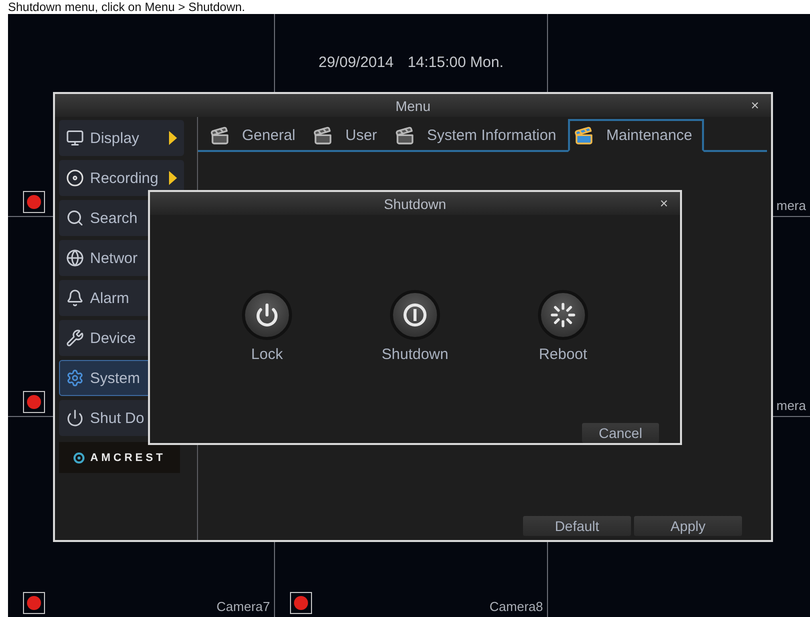 This screenshot has width=810, height=617. What do you see at coordinates (75, 378) in the screenshot?
I see `gear-icon` at bounding box center [75, 378].